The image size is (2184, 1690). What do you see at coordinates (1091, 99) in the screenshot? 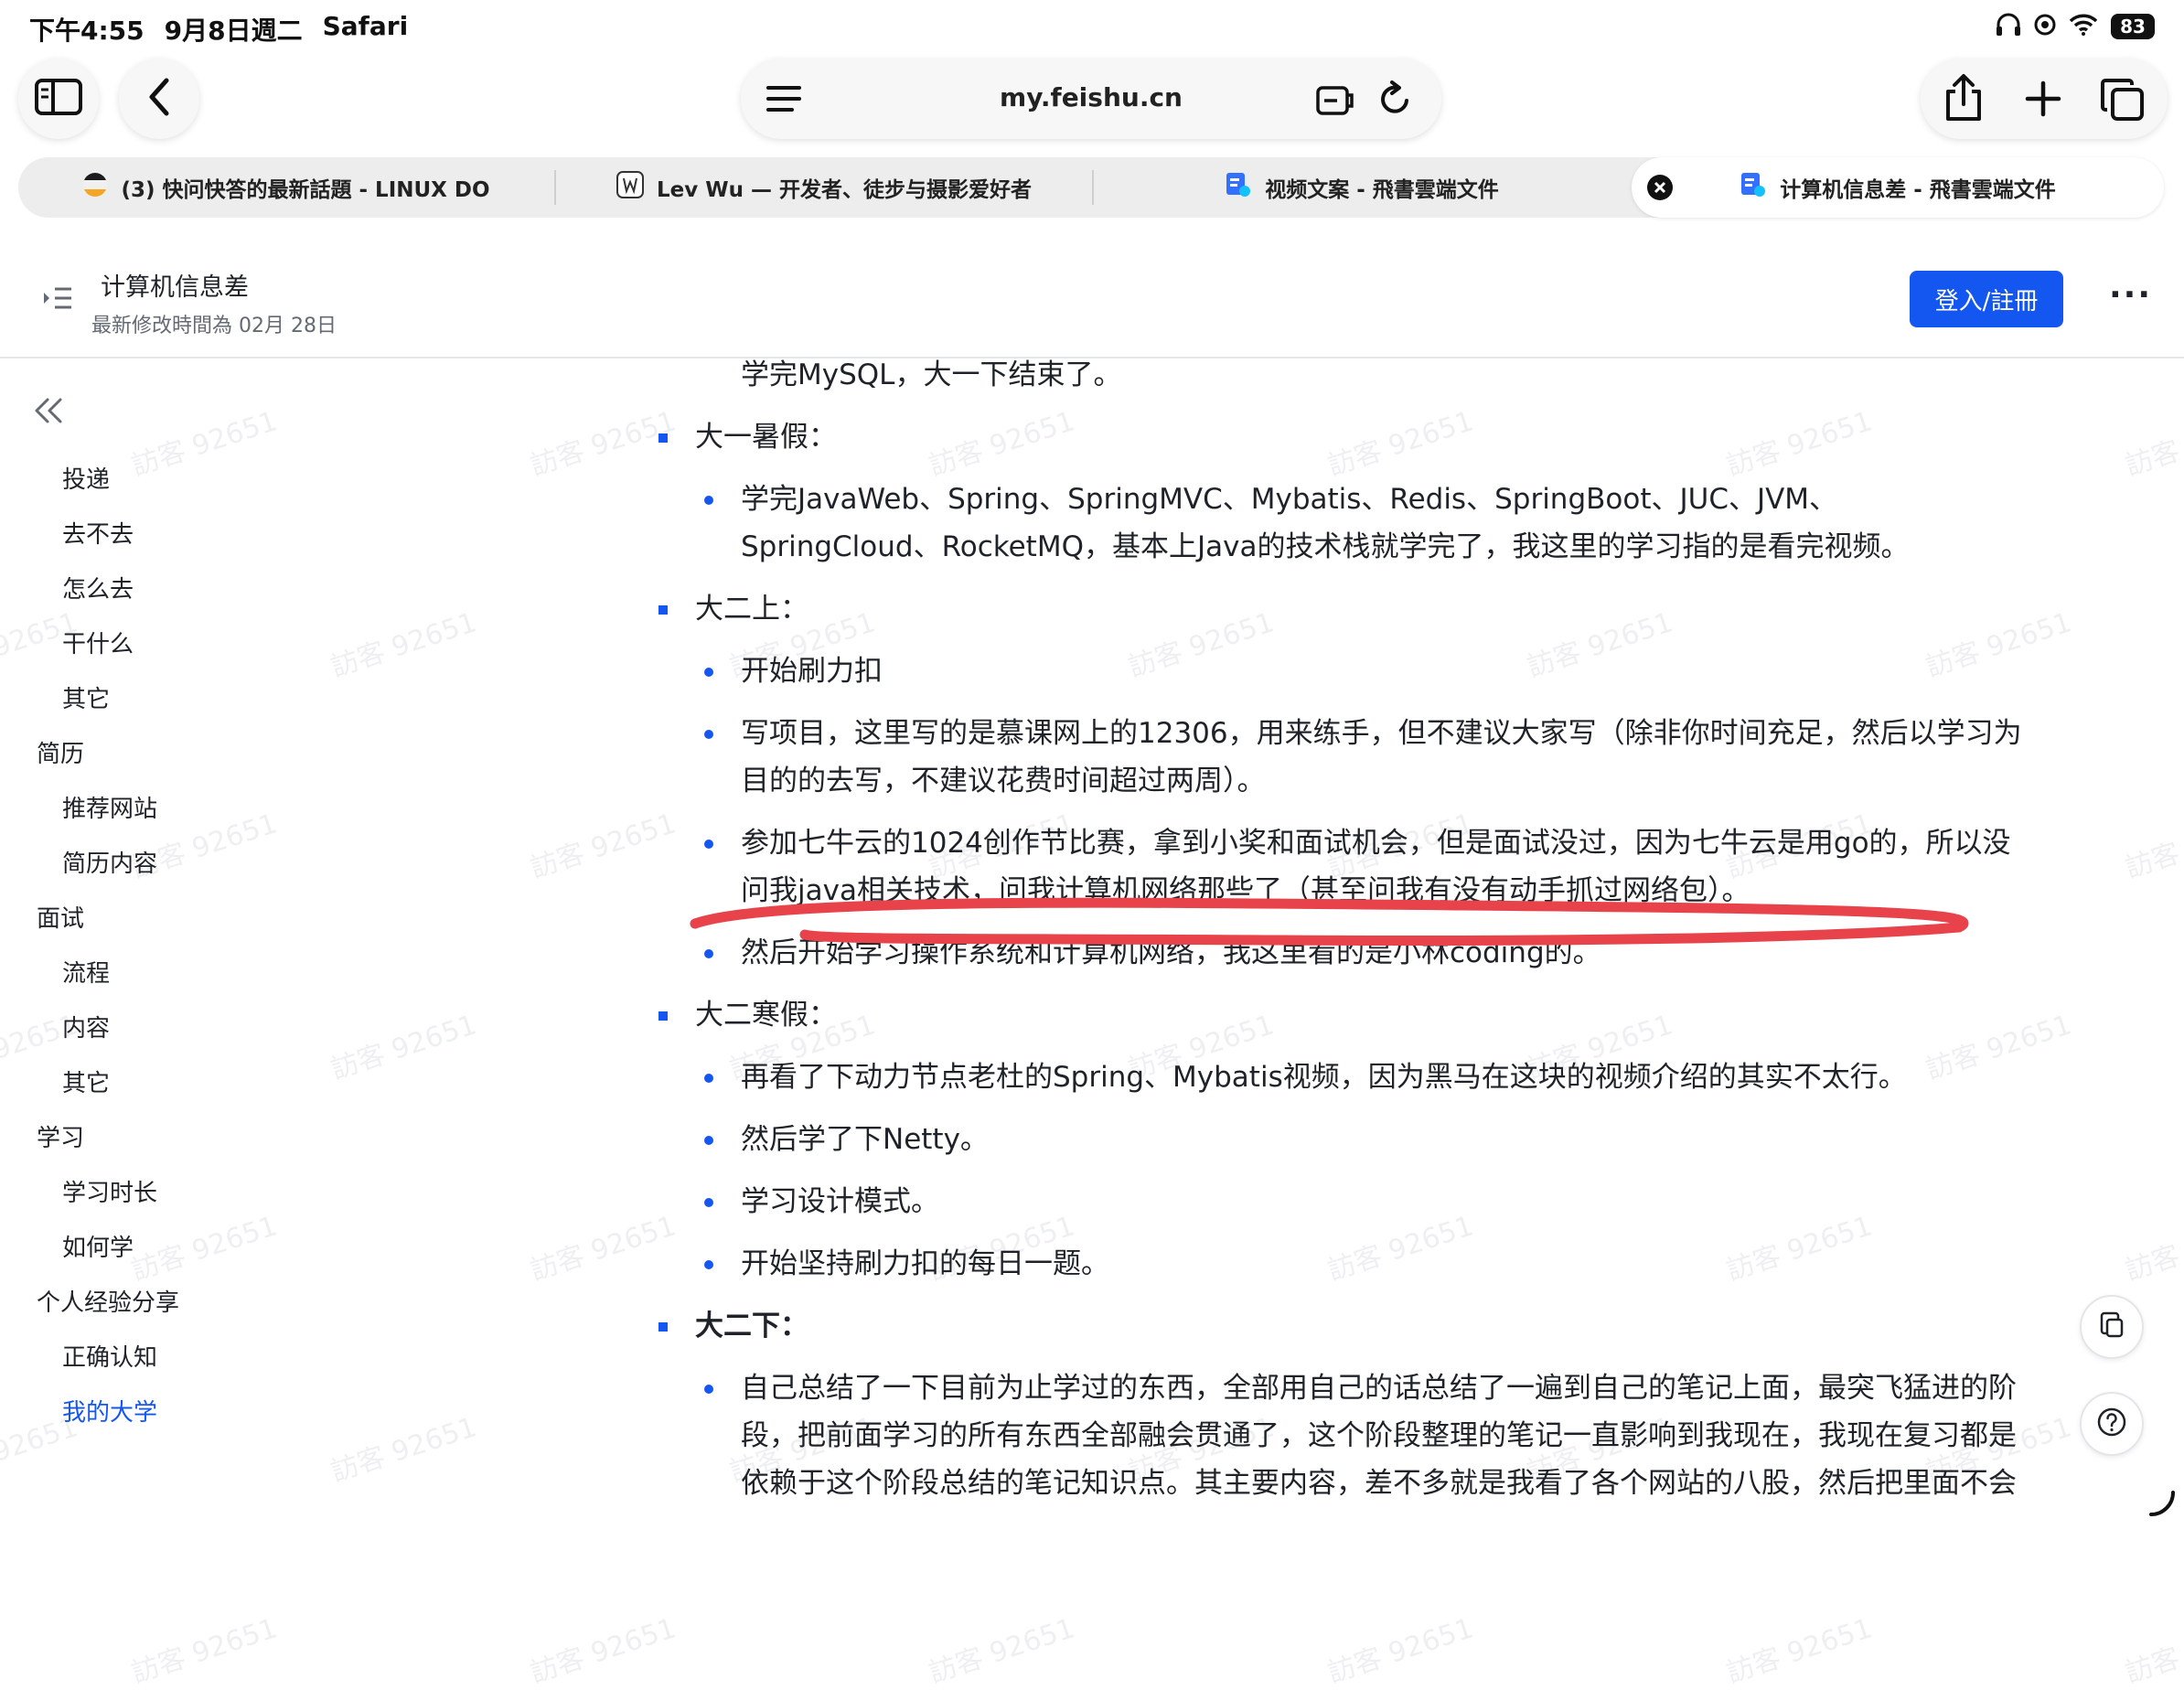
I see `address-bar: my.feishu.cn` at bounding box center [1091, 99].